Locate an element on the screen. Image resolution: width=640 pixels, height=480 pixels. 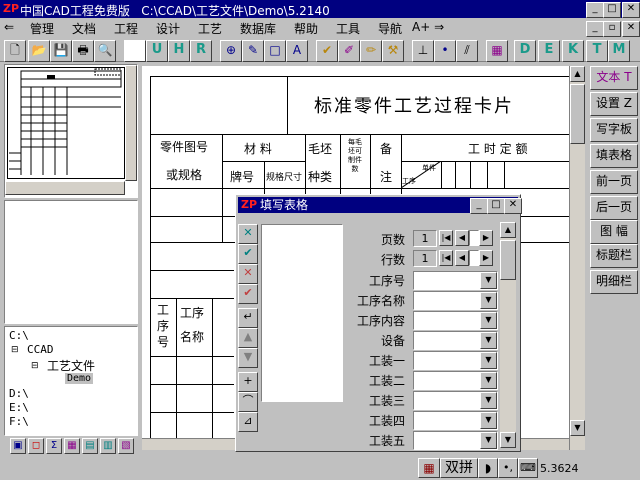
panel-icon-1: ▣ is located at coordinates (18, 446).